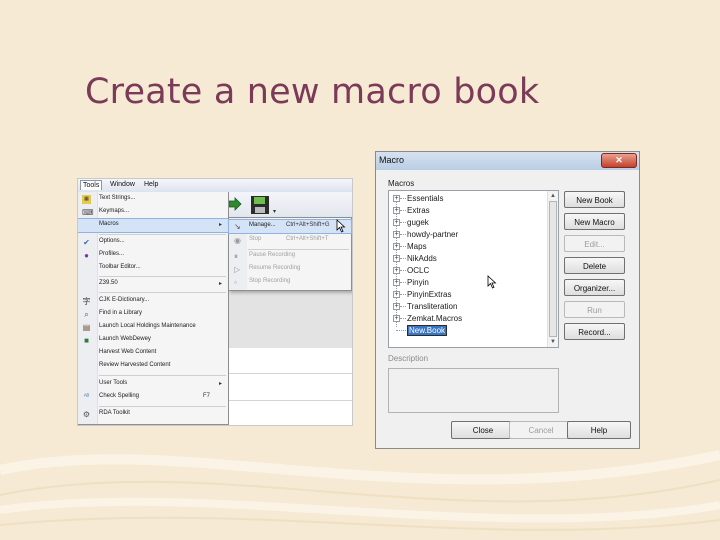 This screenshot has width=720, height=540. Describe the element at coordinates (468, 271) in the screenshot. I see `macro-book-item: + OCLC` at that location.